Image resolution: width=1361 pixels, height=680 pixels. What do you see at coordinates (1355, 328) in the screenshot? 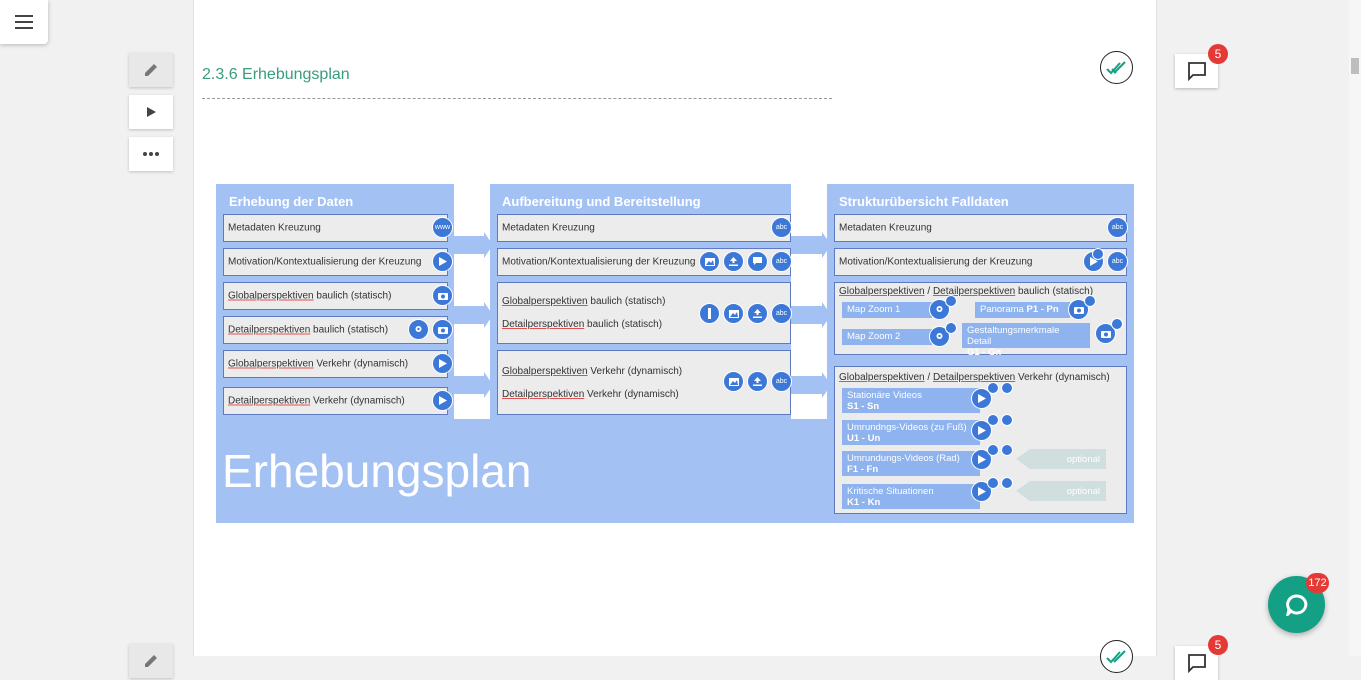
I see `scrollbar` at bounding box center [1355, 328].